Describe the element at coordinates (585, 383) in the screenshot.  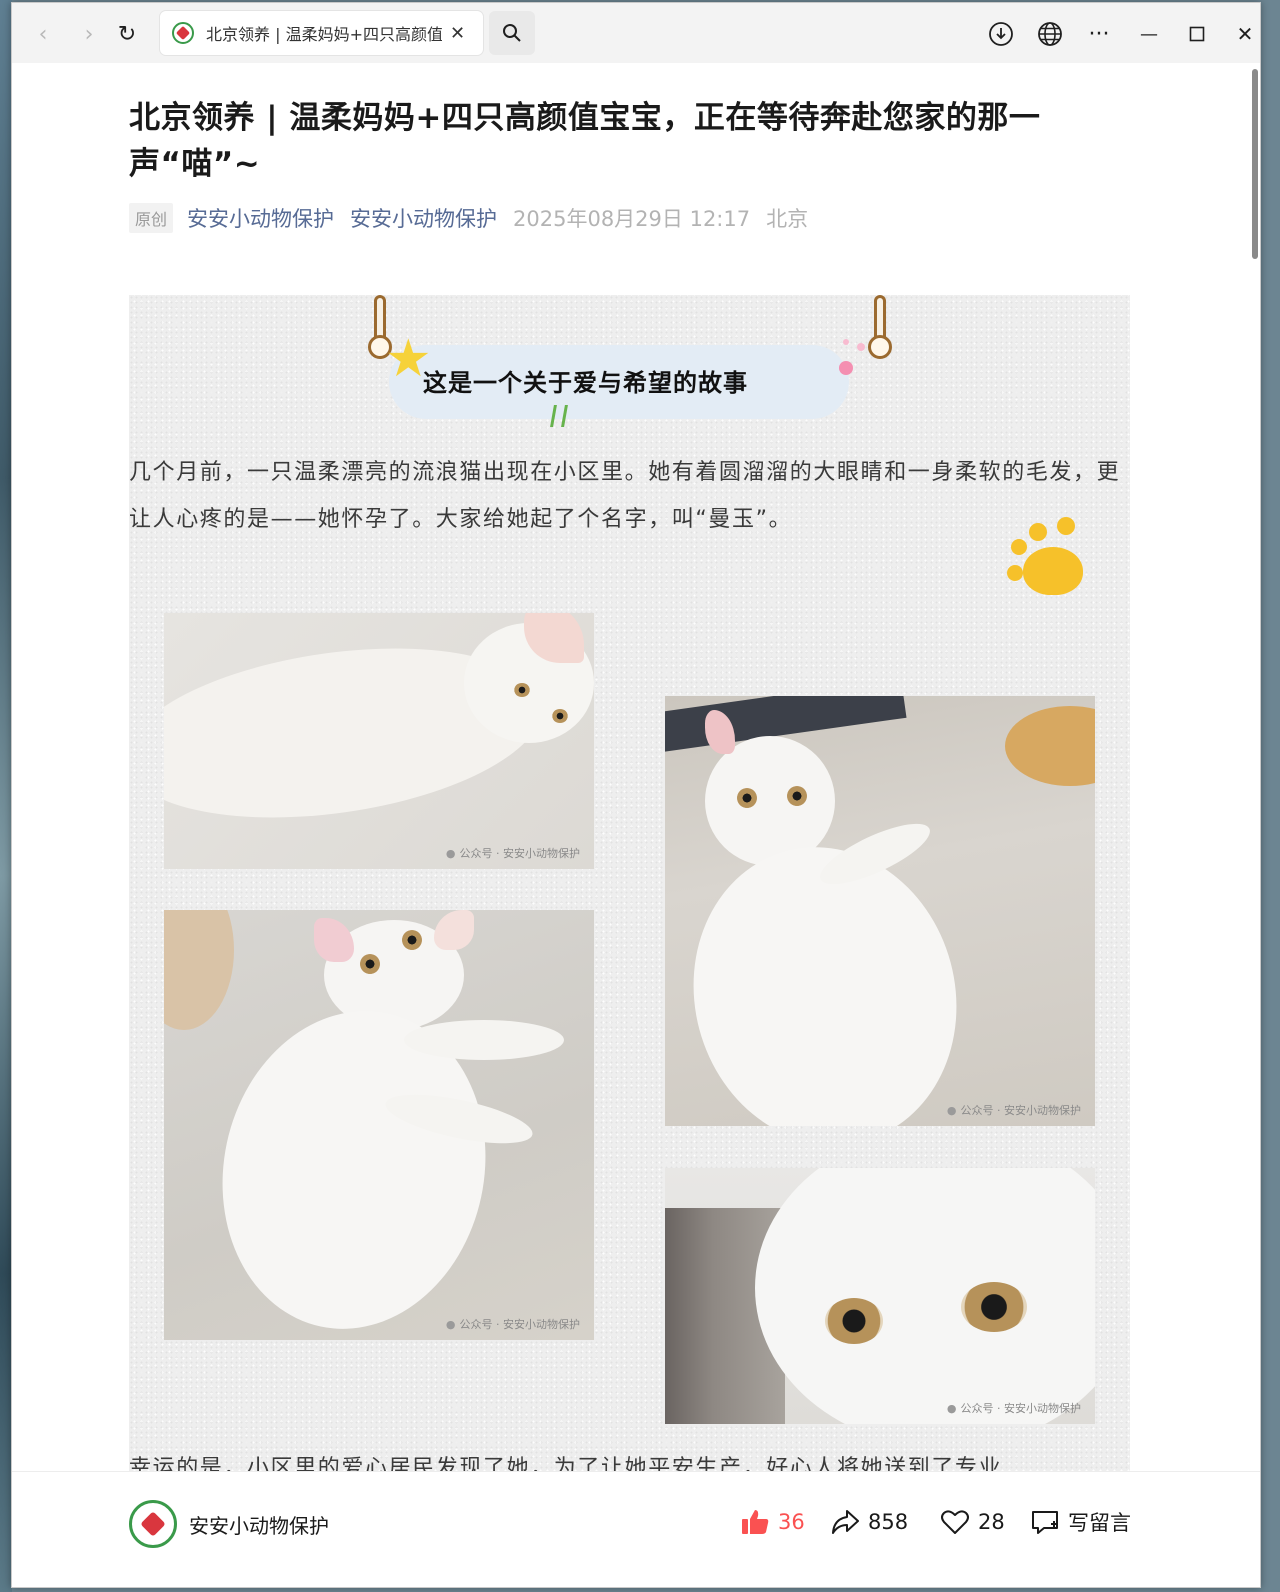
I see `section-headline: 这是一个关于爱与希望的故事` at that location.